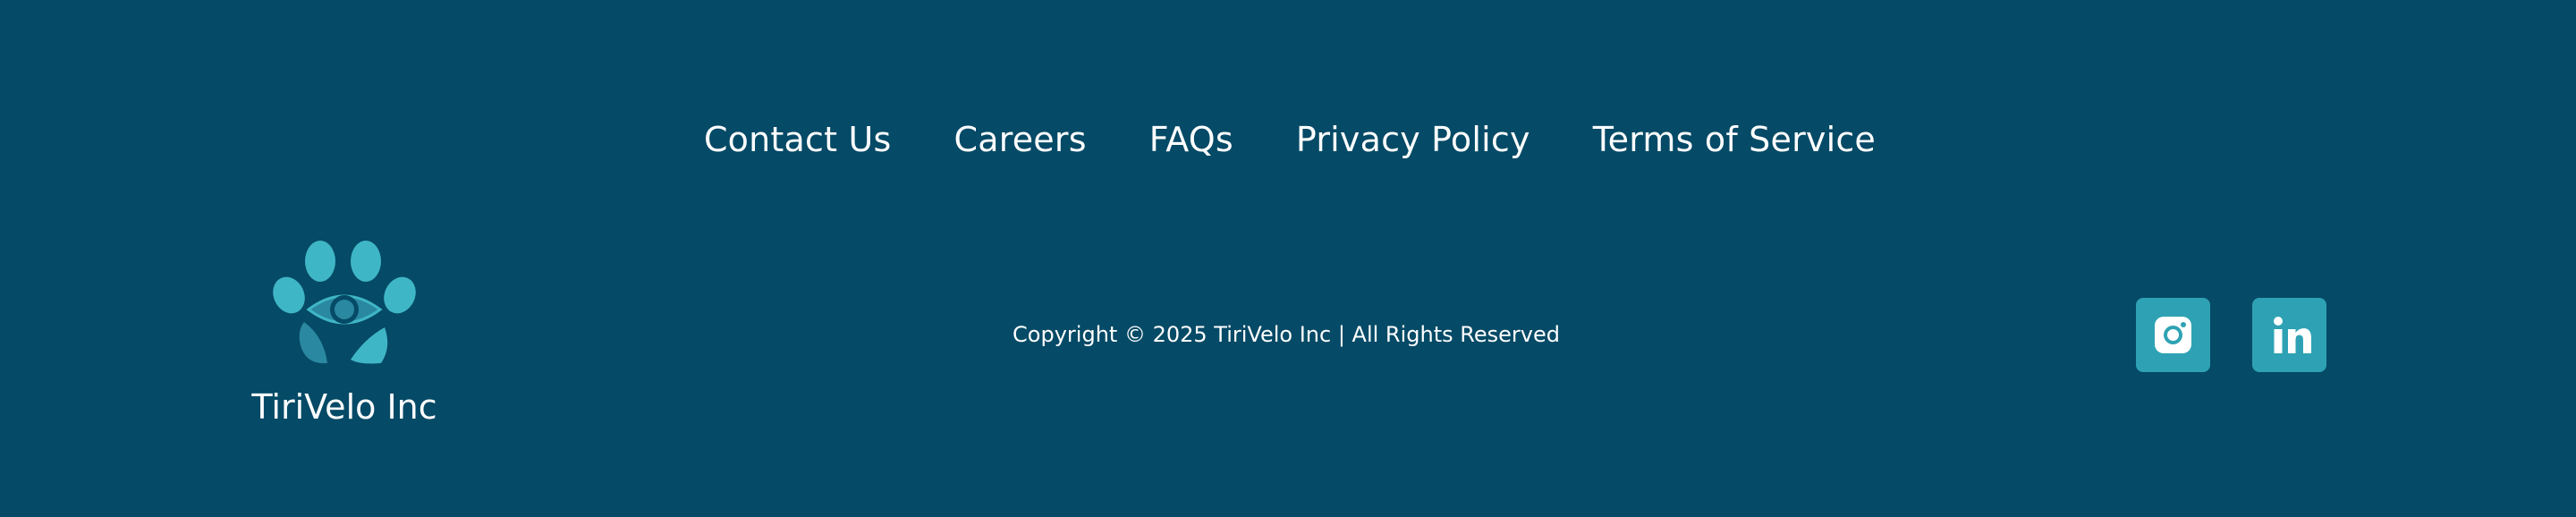 The width and height of the screenshot is (2576, 517). What do you see at coordinates (1191, 139) in the screenshot?
I see `nav-link-faqs: FAQs` at bounding box center [1191, 139].